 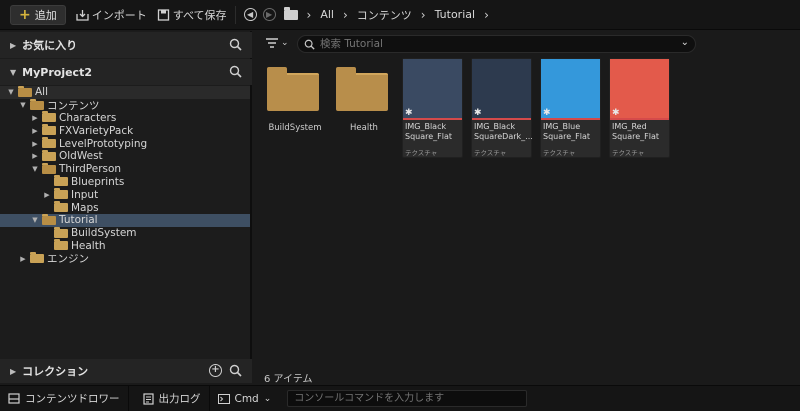 I want to click on favorites-header: ▶ お気に入り, so click(x=126, y=45).